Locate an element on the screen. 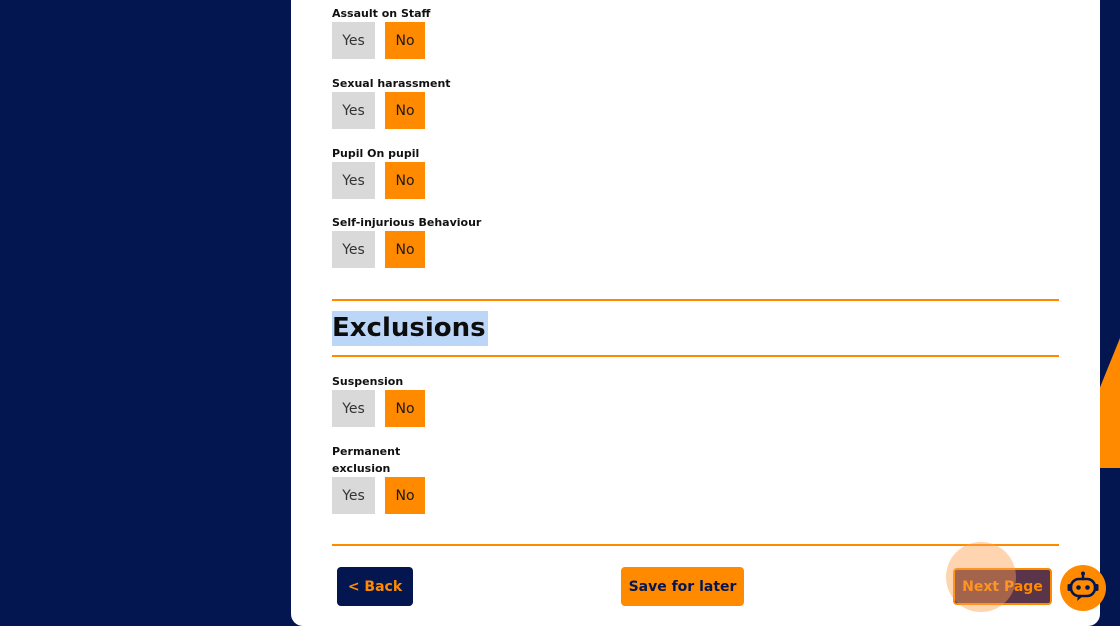 Image resolution: width=1120 pixels, height=626 pixels. suspension-toggle: Yes No is located at coordinates (378, 408).